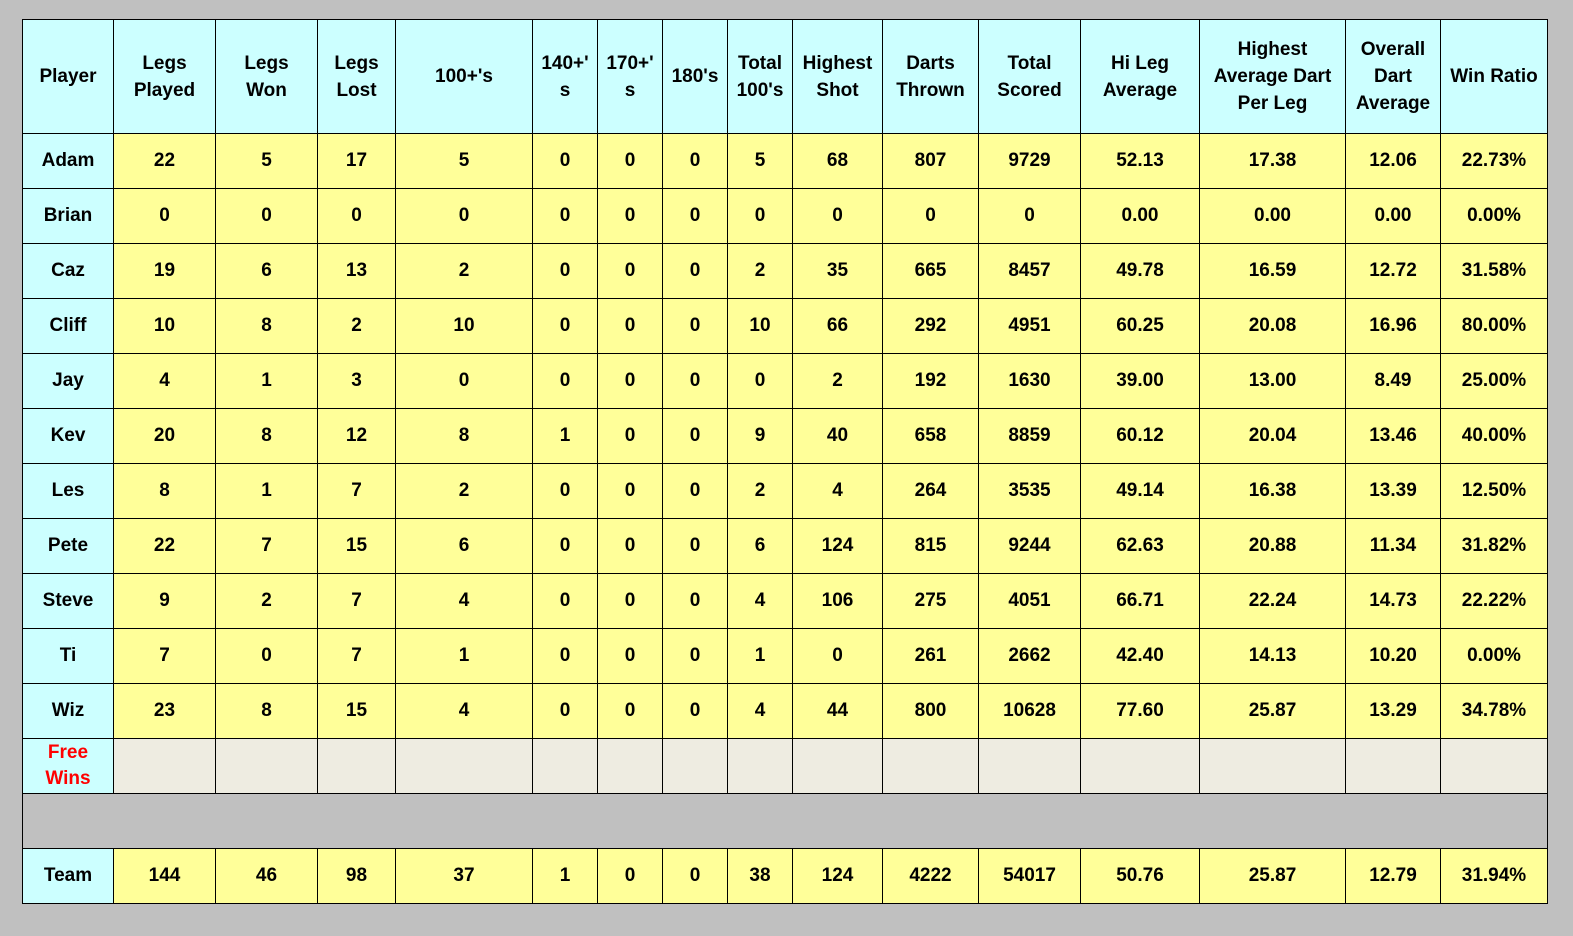 The image size is (1573, 936). What do you see at coordinates (1393, 436) in the screenshot?
I see `stat-cell: 13.46` at bounding box center [1393, 436].